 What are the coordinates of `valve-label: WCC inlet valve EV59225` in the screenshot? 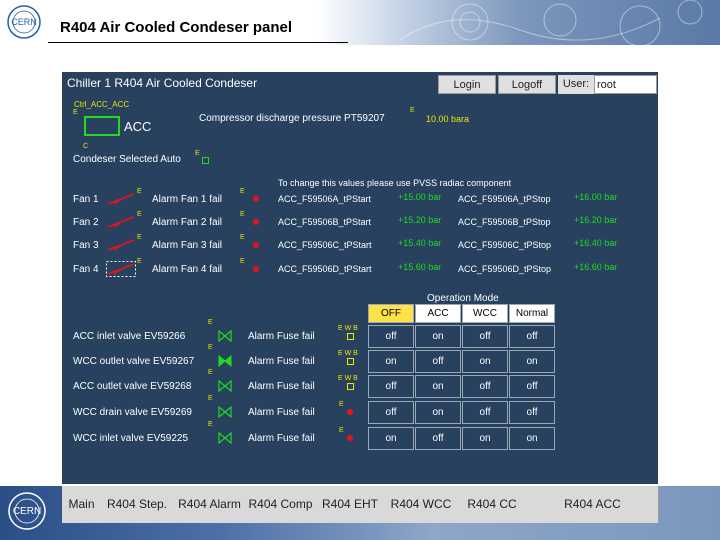 It's located at (131, 438).